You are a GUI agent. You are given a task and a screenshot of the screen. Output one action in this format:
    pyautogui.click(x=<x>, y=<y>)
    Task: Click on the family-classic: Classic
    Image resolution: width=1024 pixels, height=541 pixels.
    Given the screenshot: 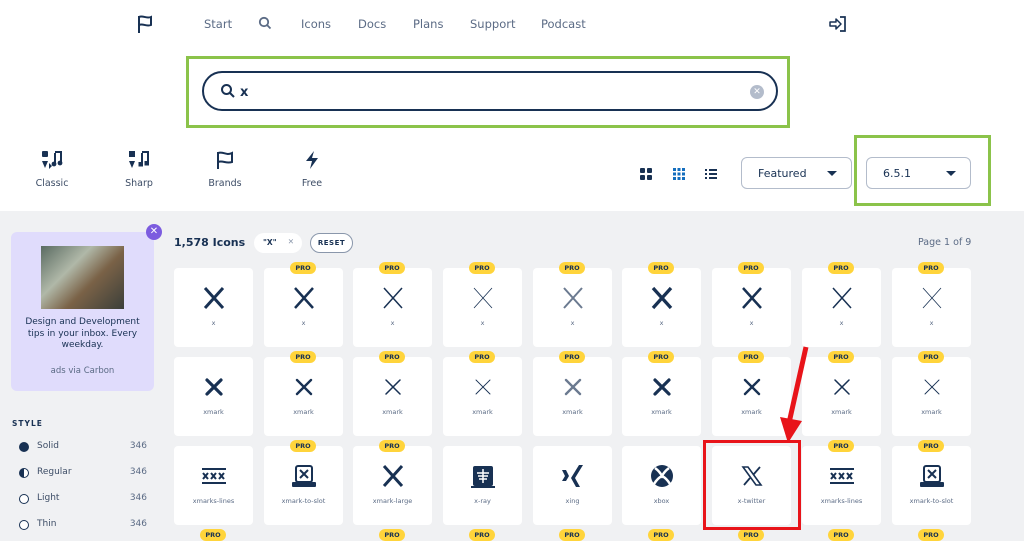 What is the action you would take?
    pyautogui.click(x=52, y=169)
    